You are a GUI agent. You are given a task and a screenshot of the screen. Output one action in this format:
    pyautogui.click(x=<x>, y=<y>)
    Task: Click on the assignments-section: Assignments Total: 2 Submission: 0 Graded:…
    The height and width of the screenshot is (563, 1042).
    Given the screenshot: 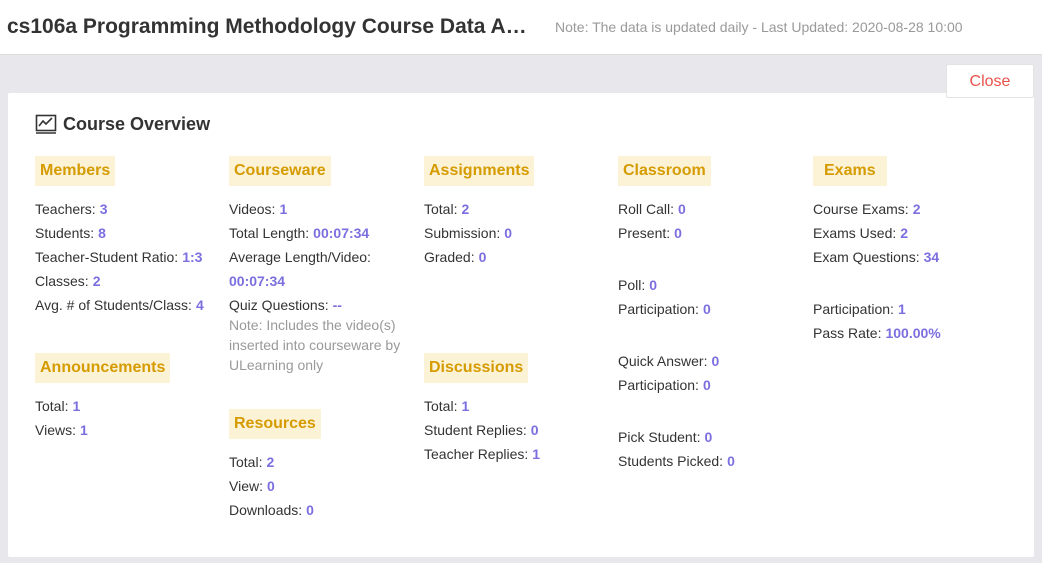 What is the action you would take?
    pyautogui.click(x=479, y=212)
    